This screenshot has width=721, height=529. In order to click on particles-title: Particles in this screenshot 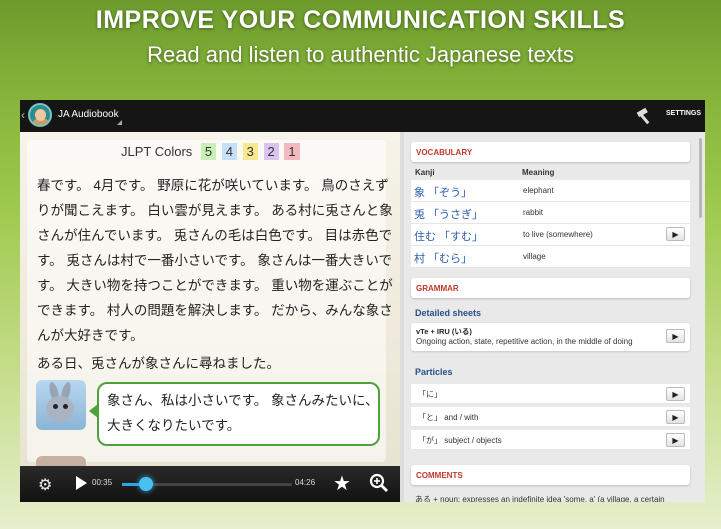, I will do `click(434, 372)`.